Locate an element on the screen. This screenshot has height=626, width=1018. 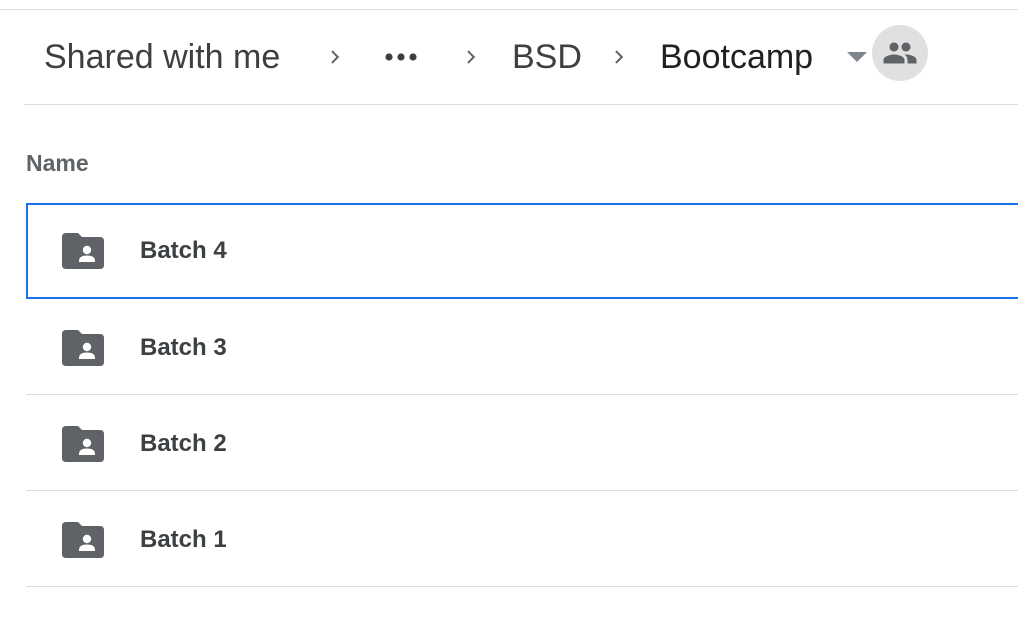
list-item-batch-4: Batch 4 is located at coordinates (522, 251).